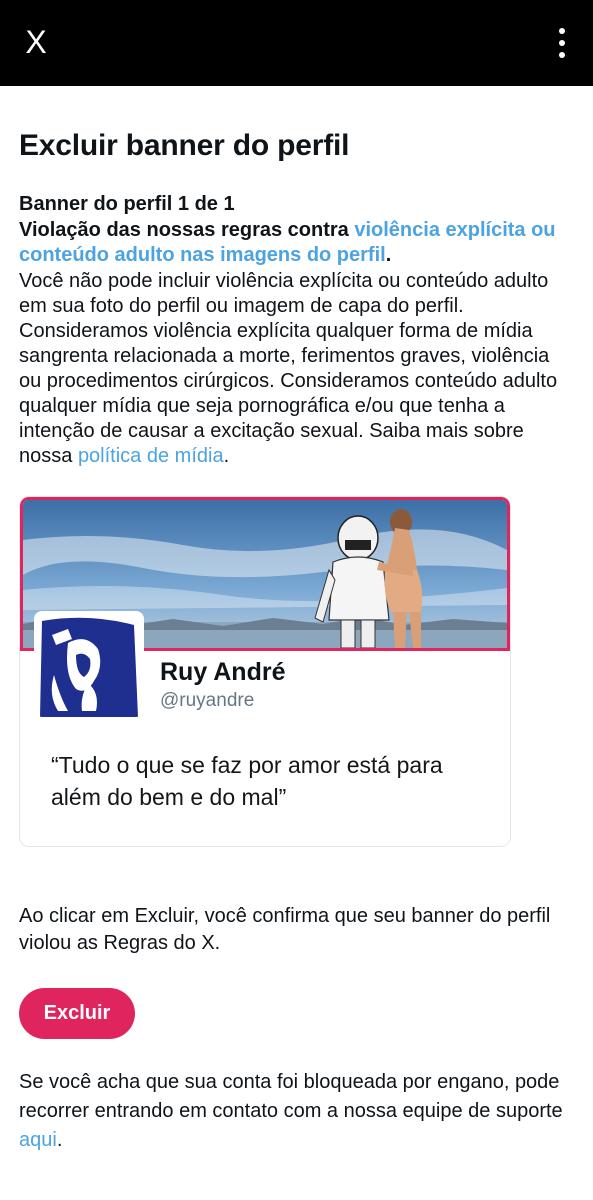  What do you see at coordinates (151, 456) in the screenshot?
I see `media-policy-link: política de mídia` at bounding box center [151, 456].